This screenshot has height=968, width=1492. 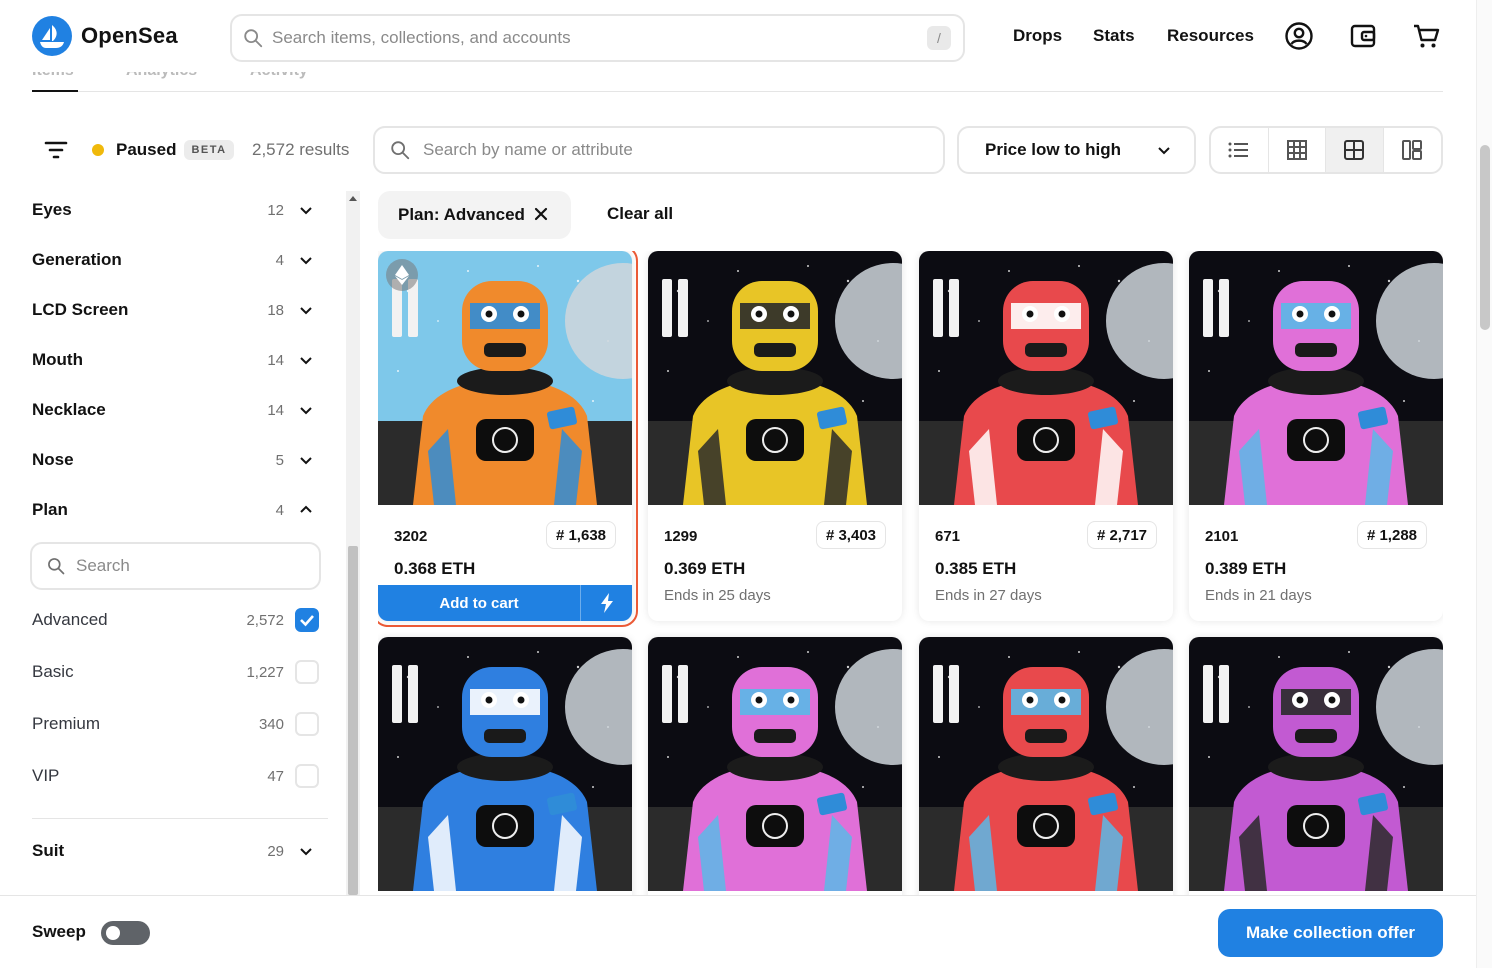 What do you see at coordinates (1391, 535) in the screenshot?
I see `rarity-rank-badge: # 1,288` at bounding box center [1391, 535].